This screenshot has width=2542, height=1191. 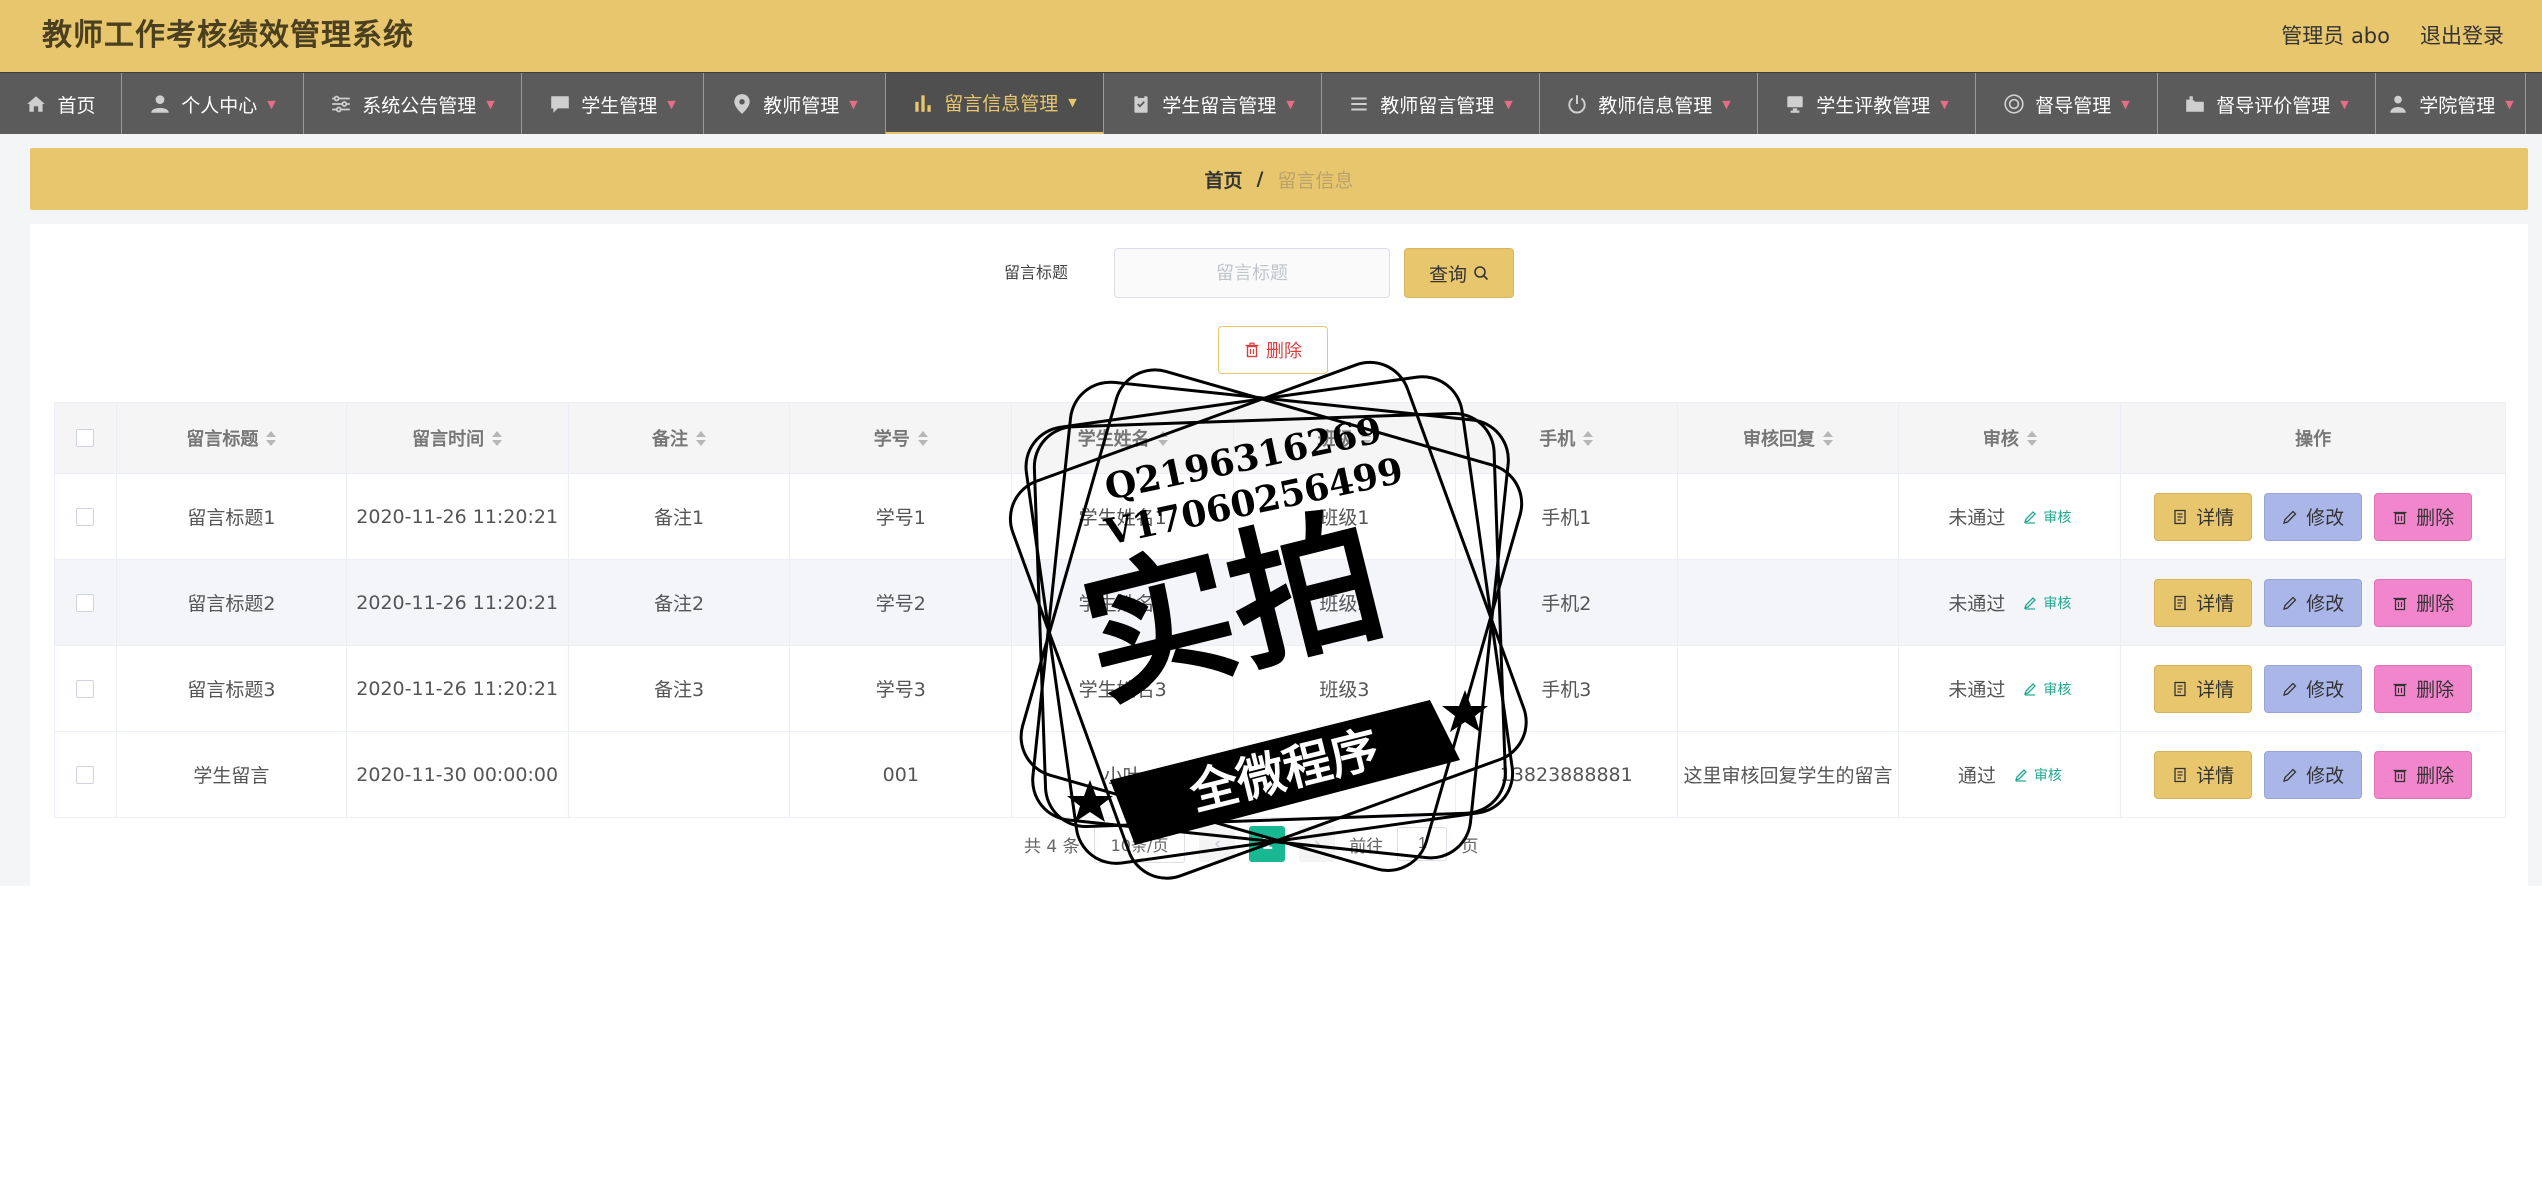 I want to click on nav-item-12: 学院管理 ▼, so click(x=2451, y=104).